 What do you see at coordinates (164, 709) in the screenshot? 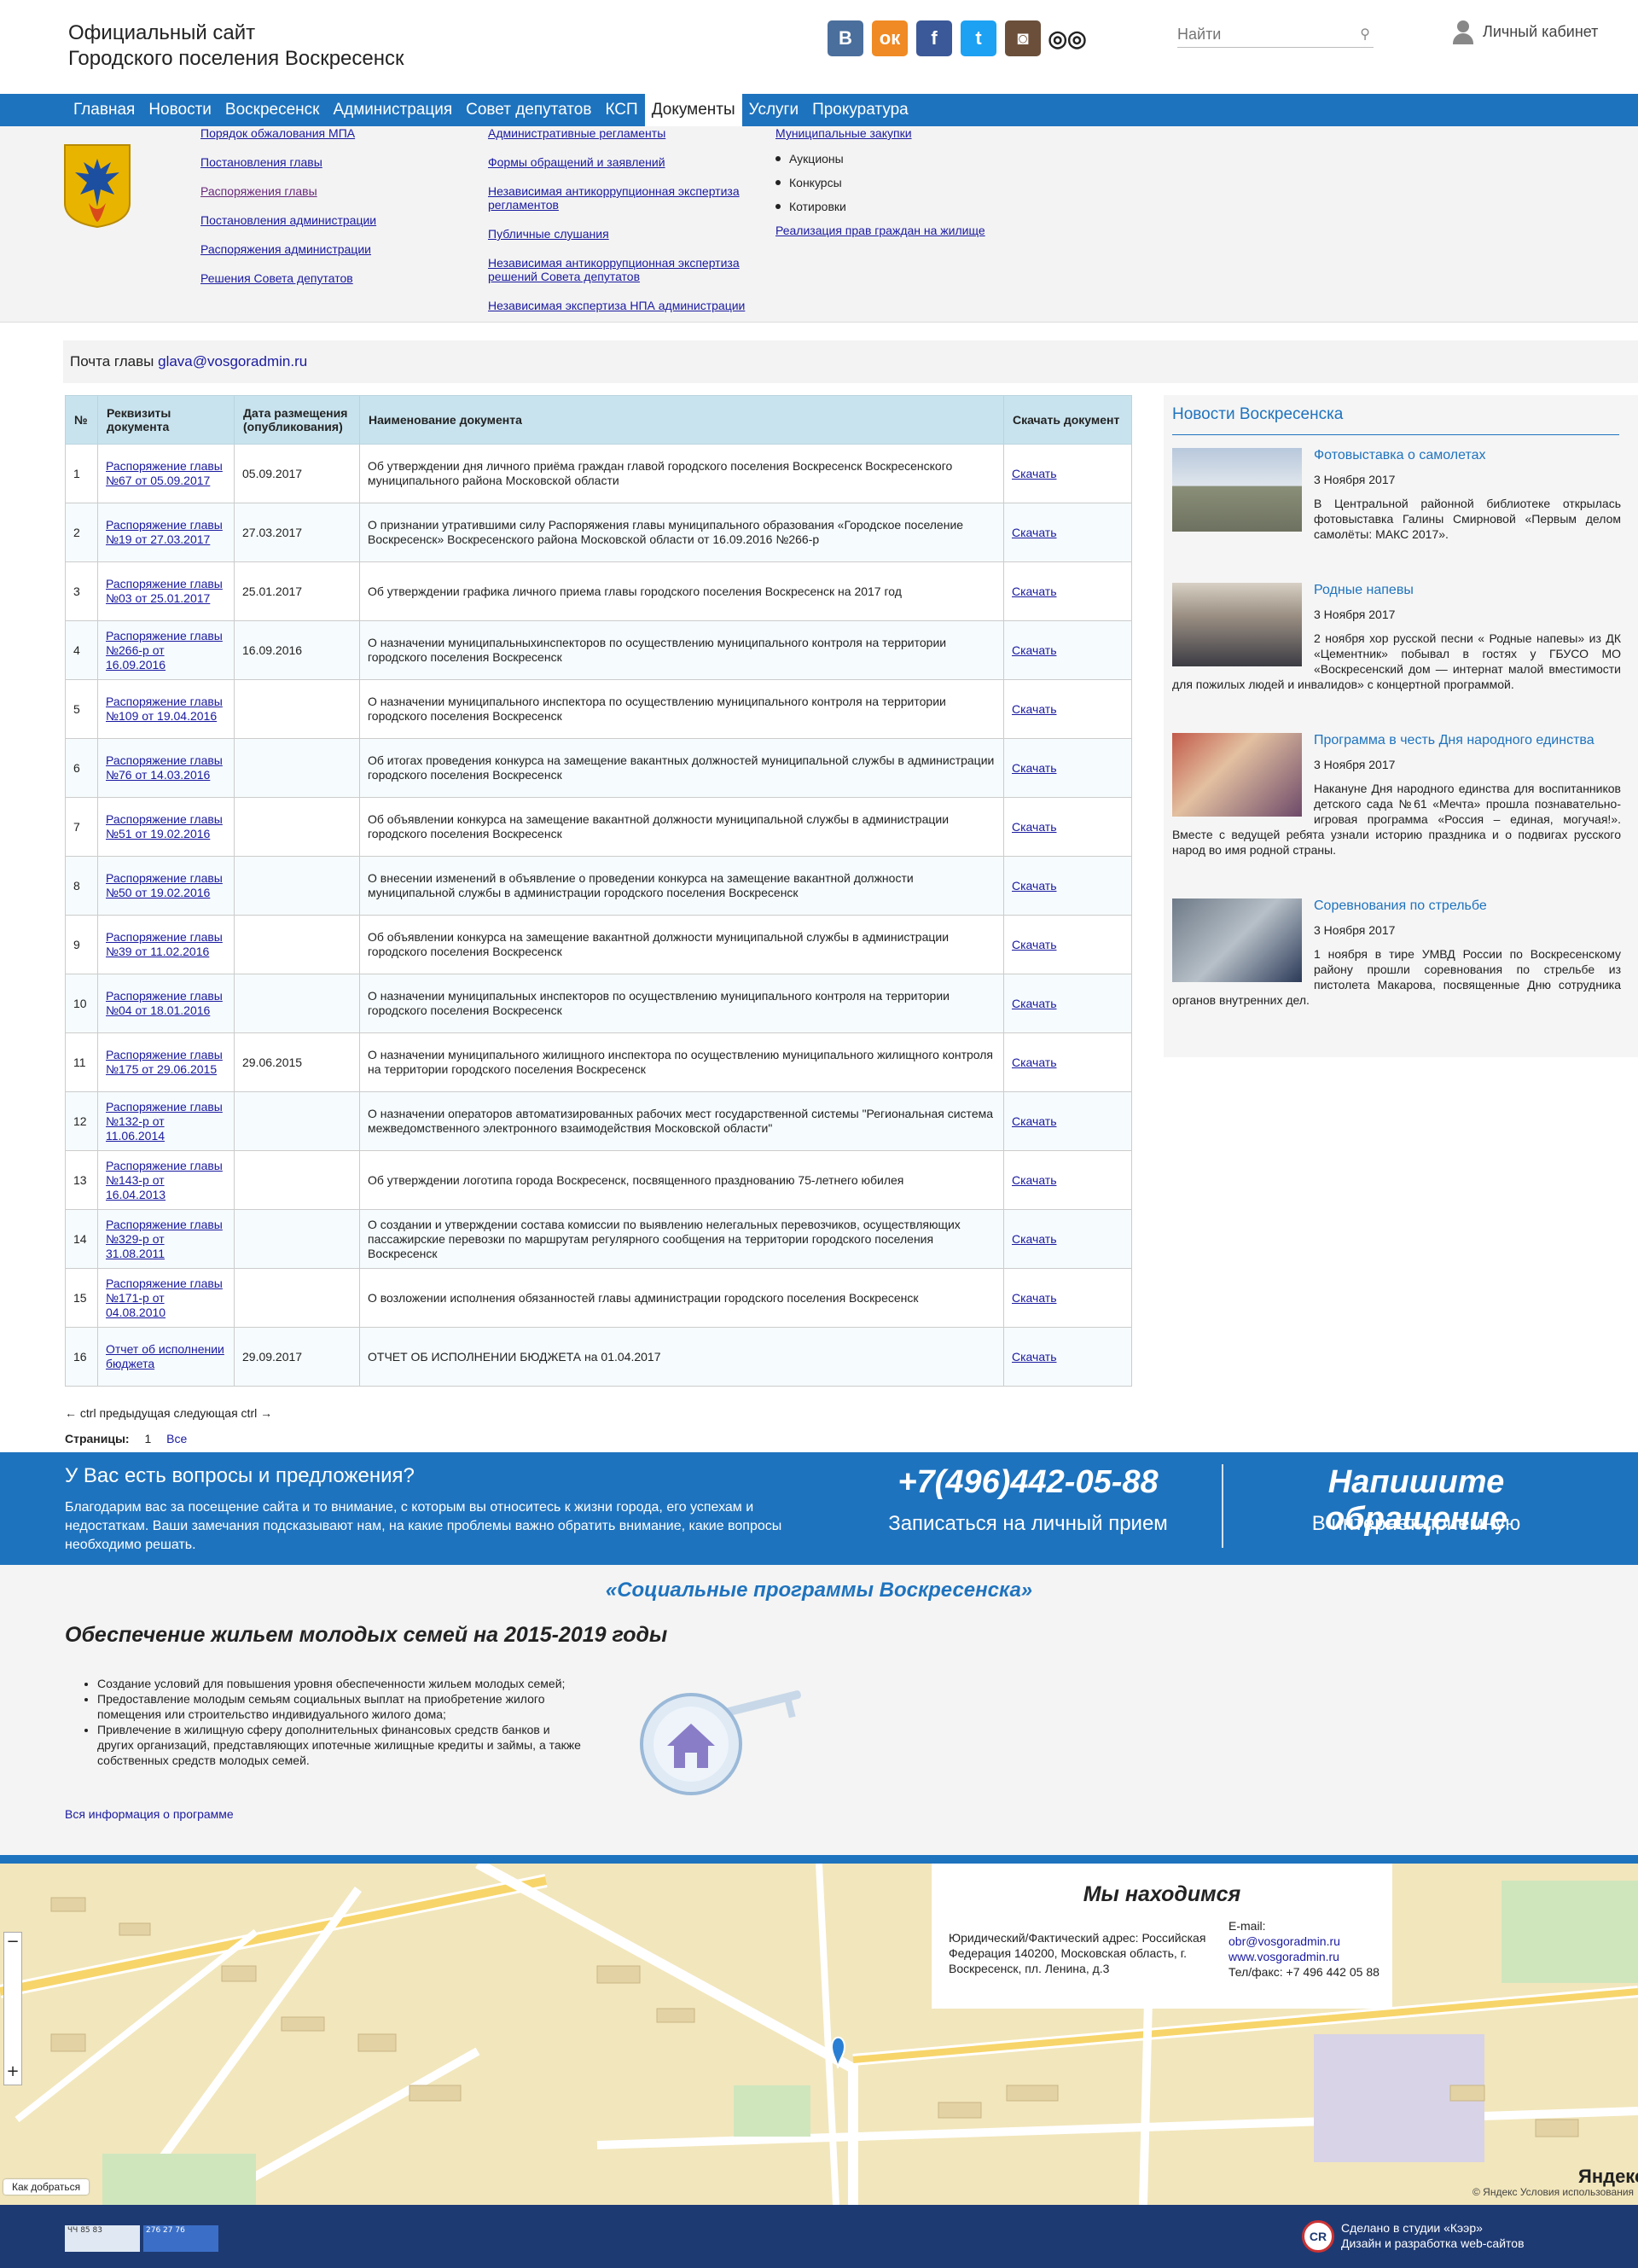
I see `requisites-link: Распоряжение главы №109 от 19.04.2016` at bounding box center [164, 709].